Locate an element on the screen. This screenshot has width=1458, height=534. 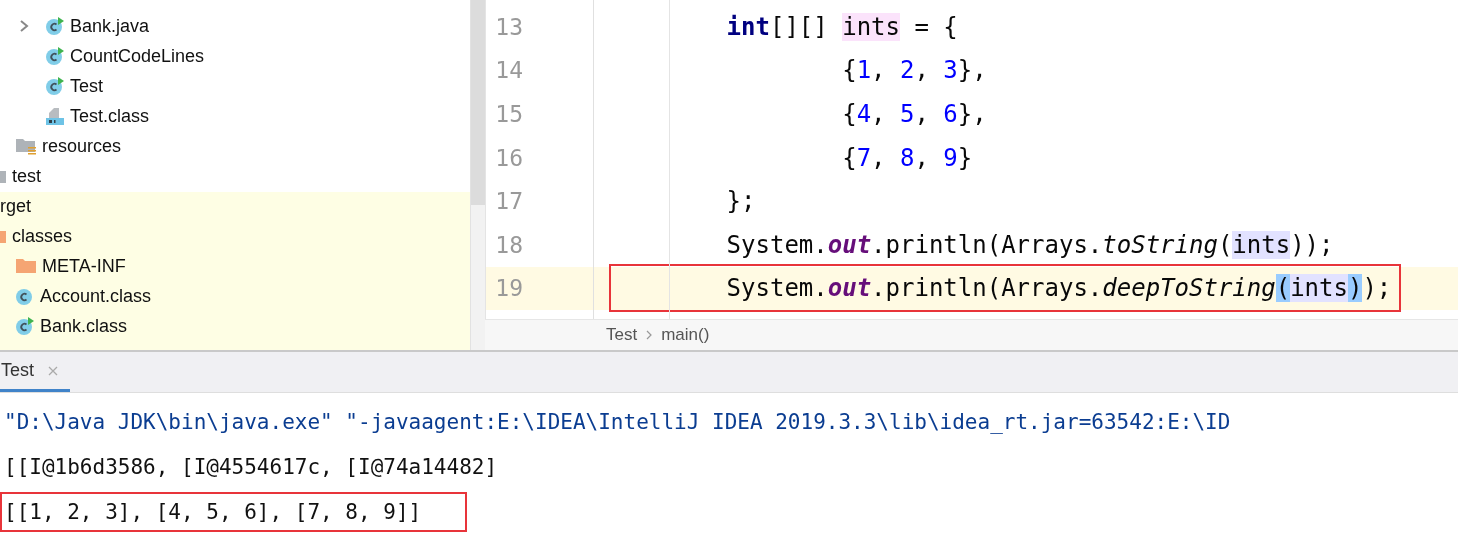
code-line: }; is located at coordinates (741, 202).